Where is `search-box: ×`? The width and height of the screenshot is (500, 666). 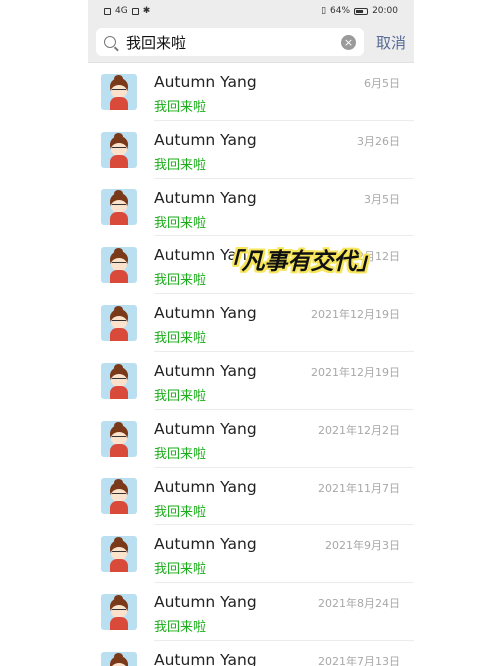
search-box: × is located at coordinates (230, 42).